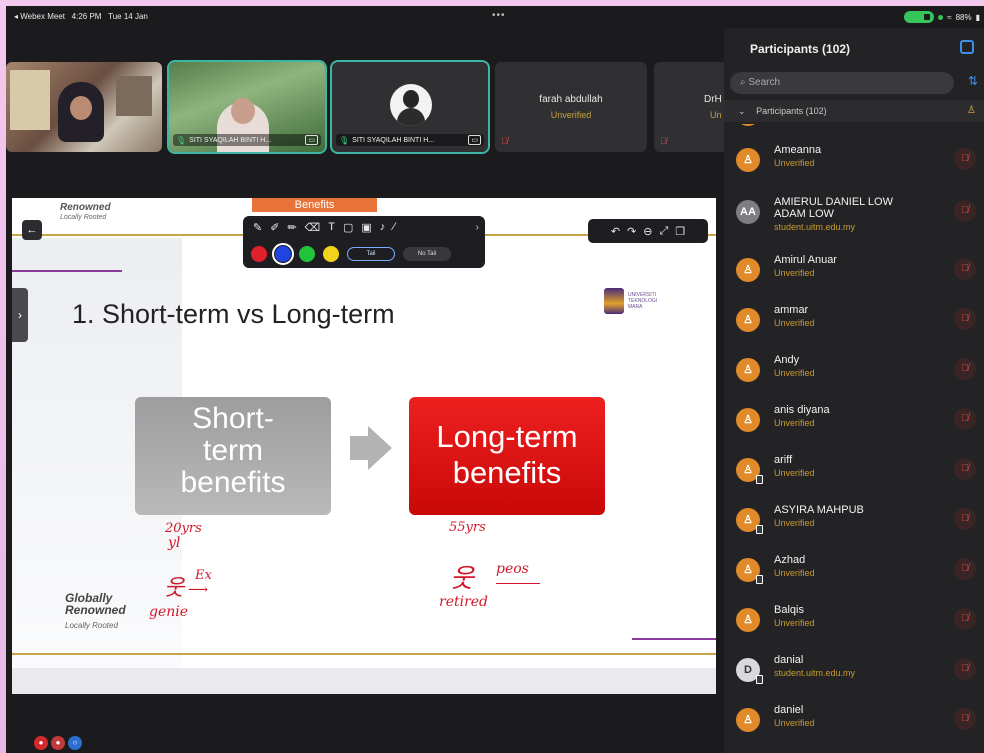  What do you see at coordinates (174, 543) in the screenshot?
I see `ink-left-yl: yl` at bounding box center [174, 543].